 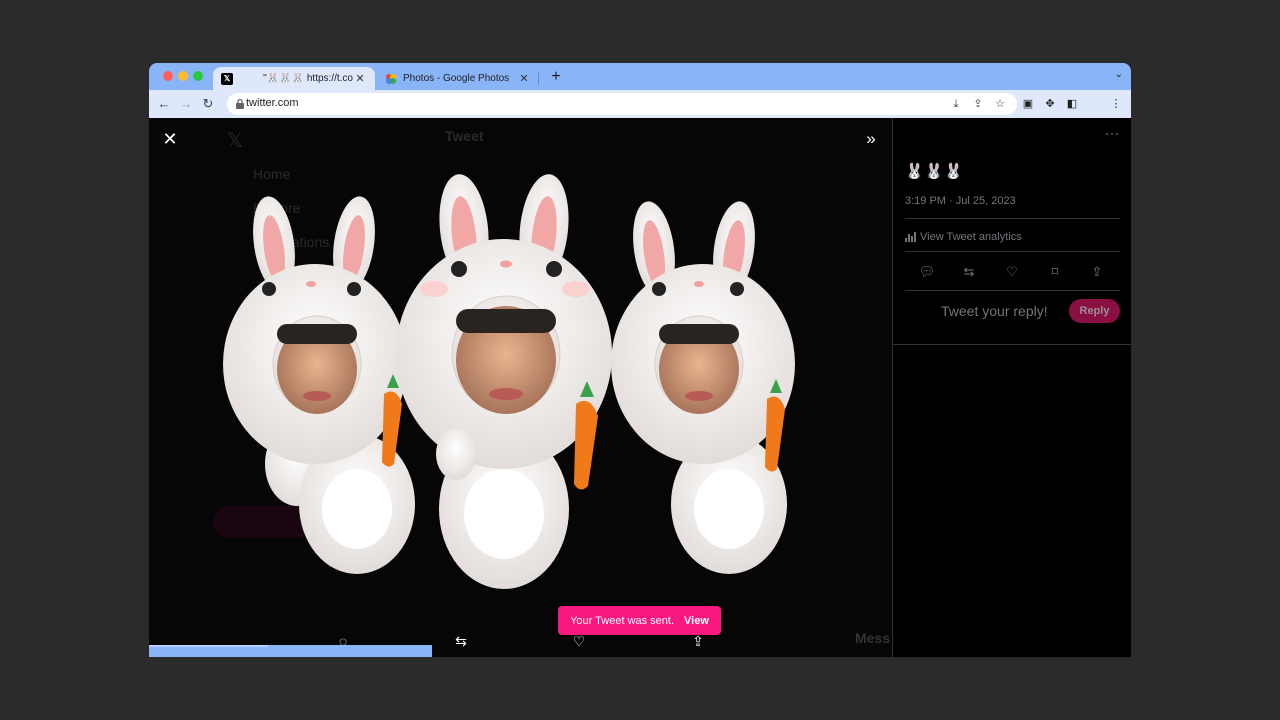 What do you see at coordinates (308, 78) in the screenshot?
I see `tab-title: "🐰🐰🐰 https://t.co` at bounding box center [308, 78].